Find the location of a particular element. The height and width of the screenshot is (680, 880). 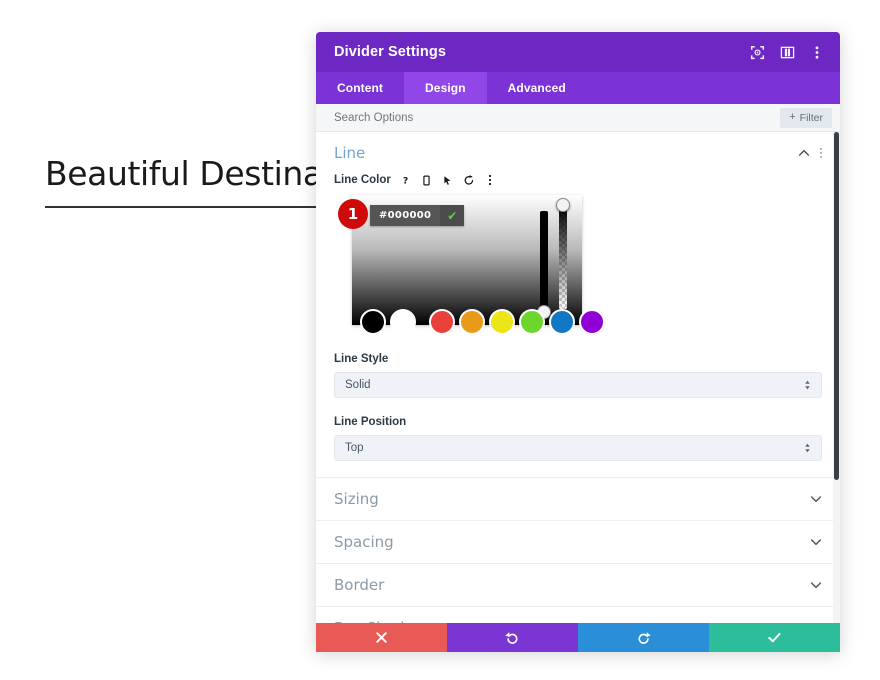

color-swatch-row is located at coordinates (482, 322).